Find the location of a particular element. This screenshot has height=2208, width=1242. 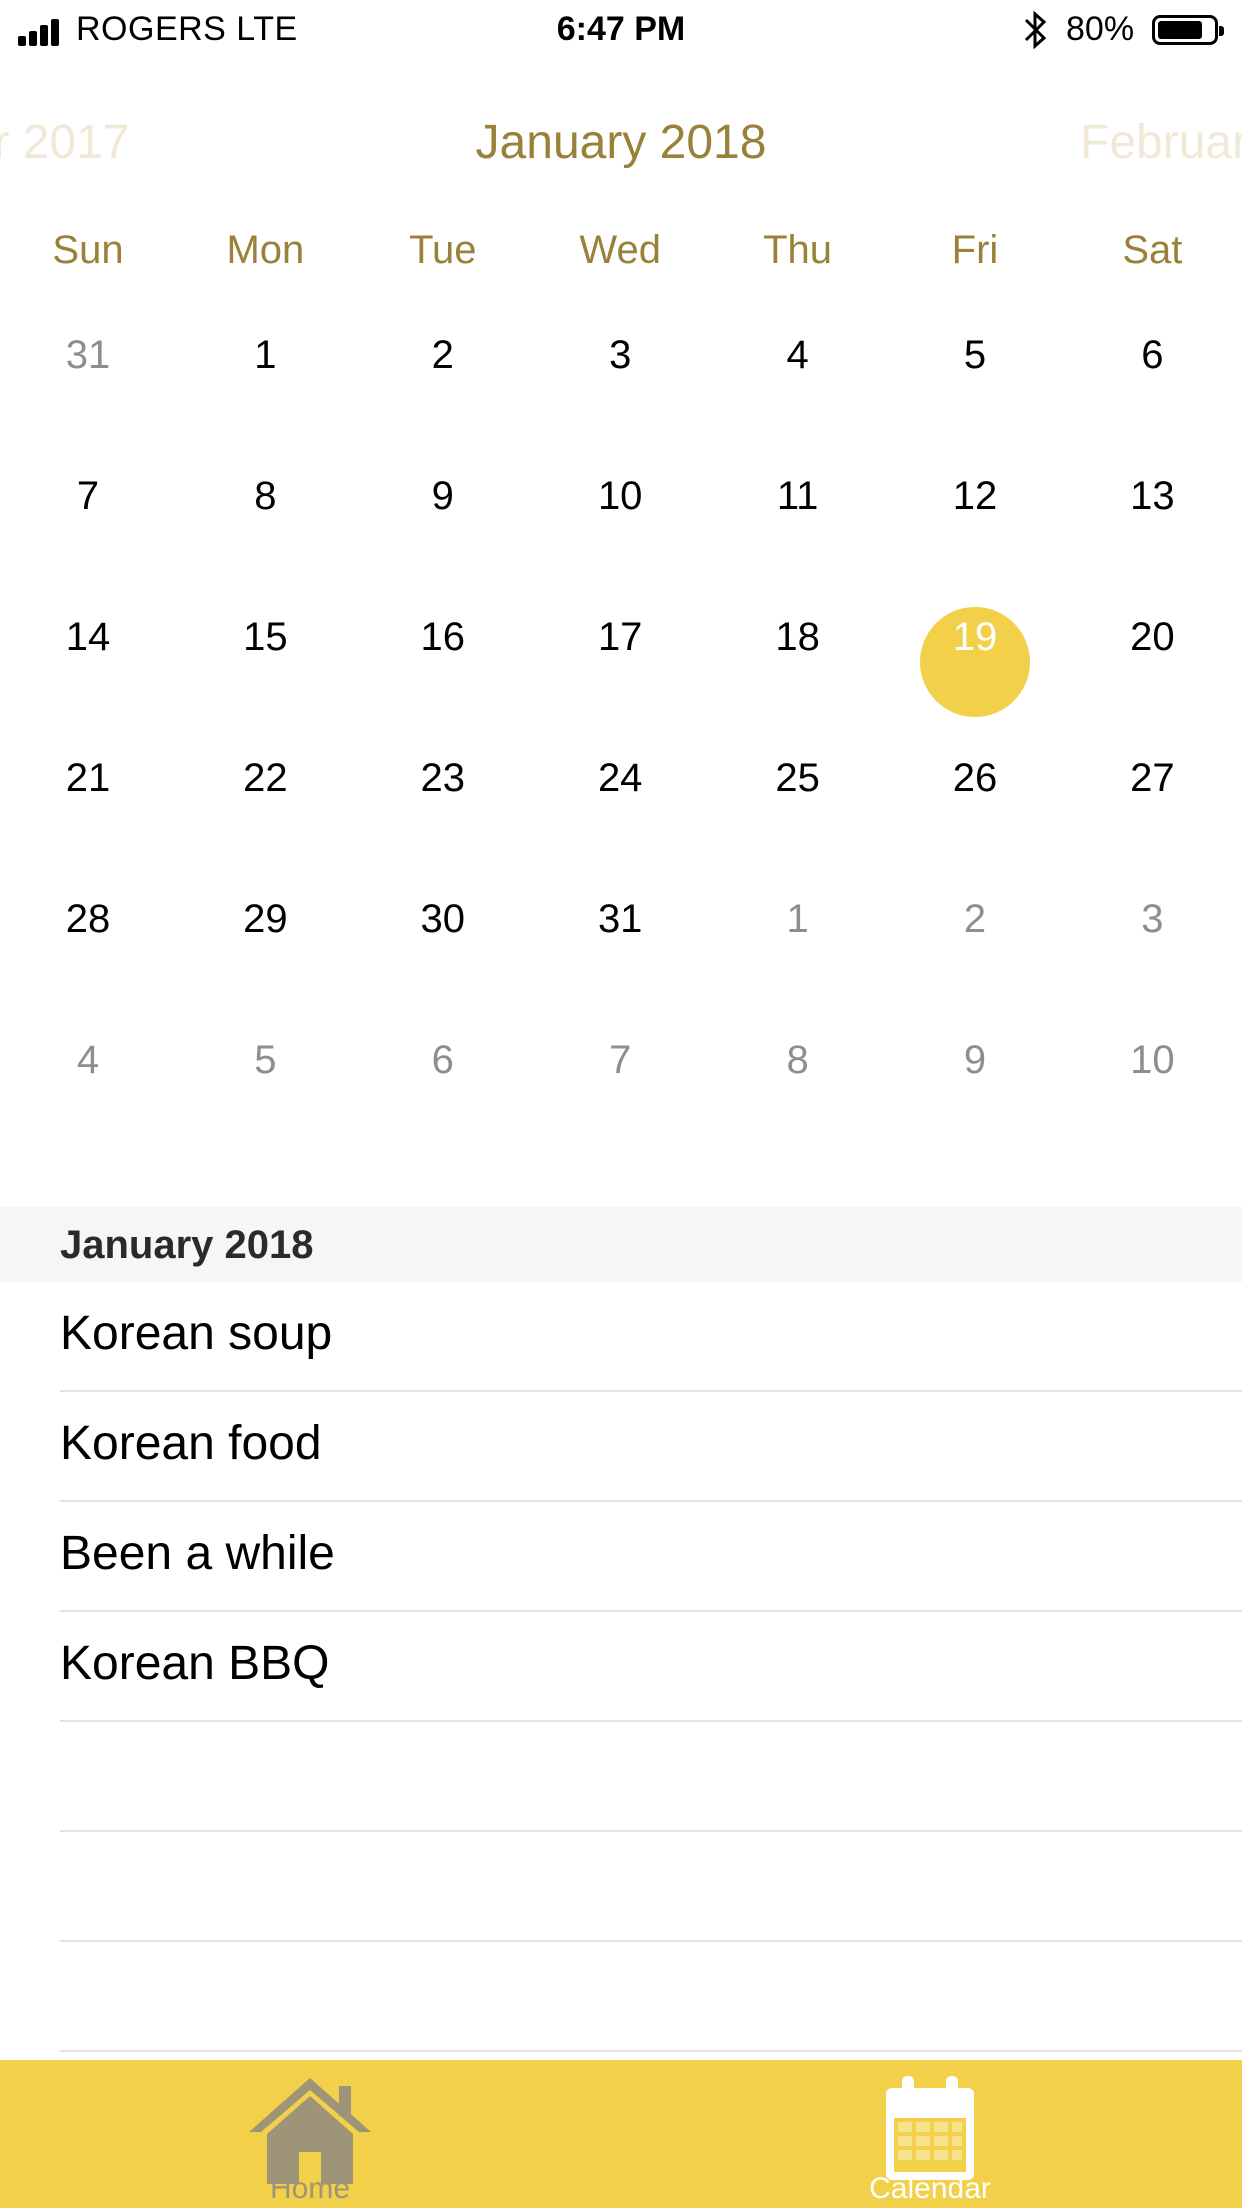

current-month-title: January 2018 is located at coordinates (621, 142).